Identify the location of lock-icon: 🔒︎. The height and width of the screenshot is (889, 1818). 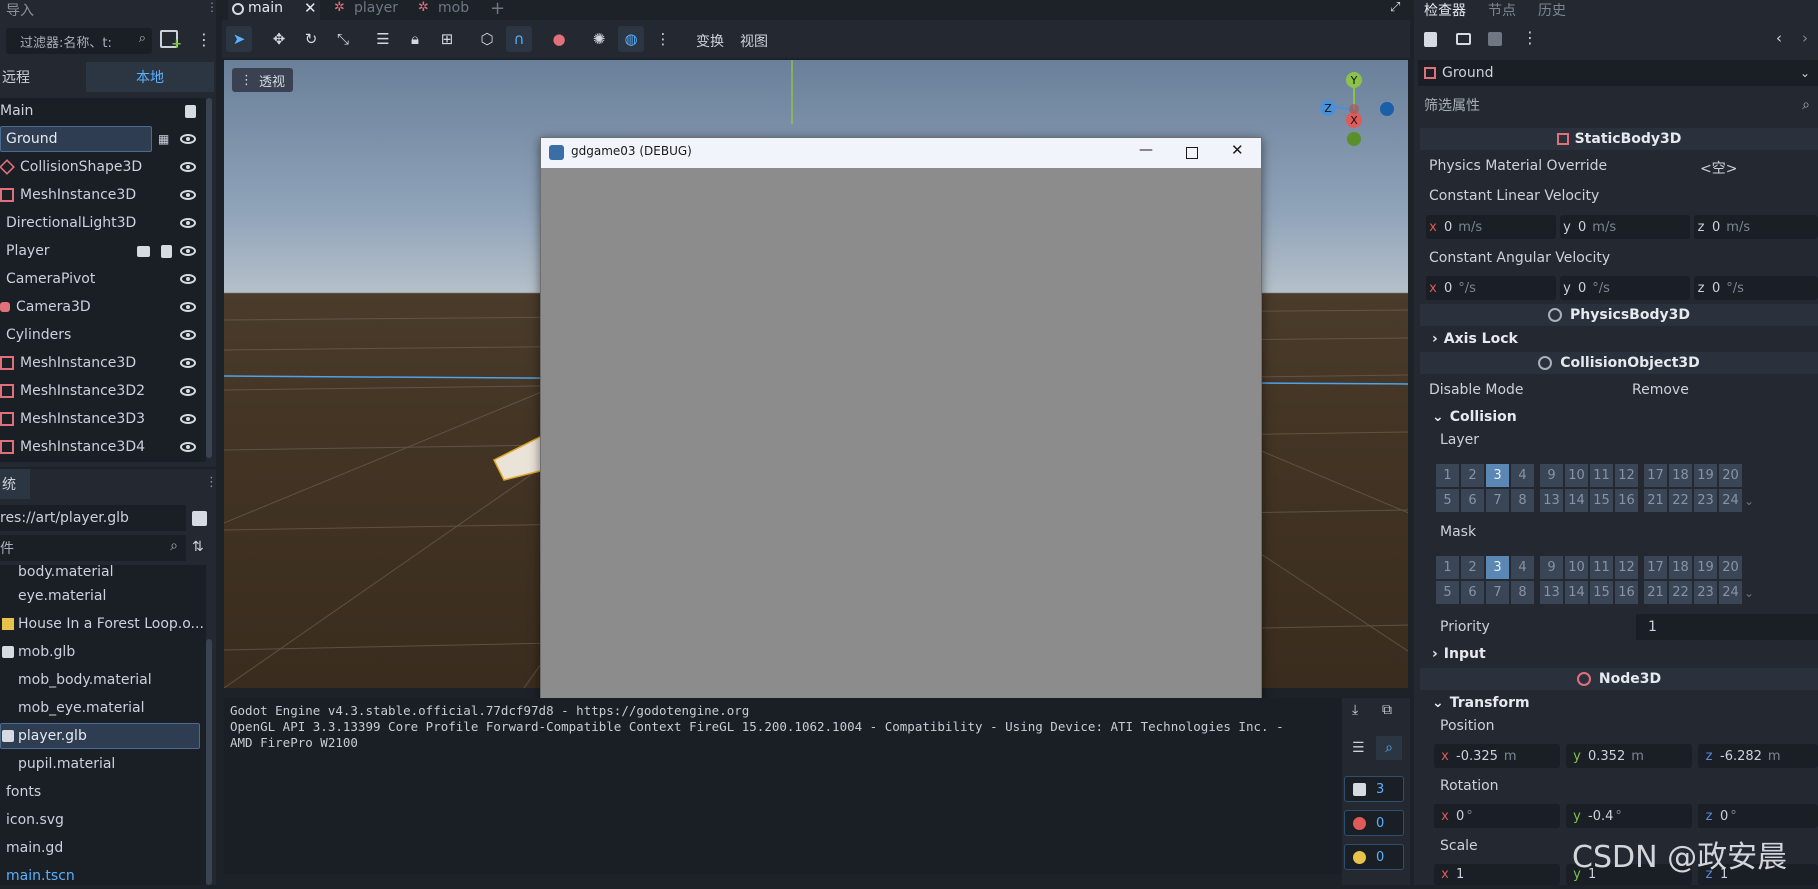
(415, 39).